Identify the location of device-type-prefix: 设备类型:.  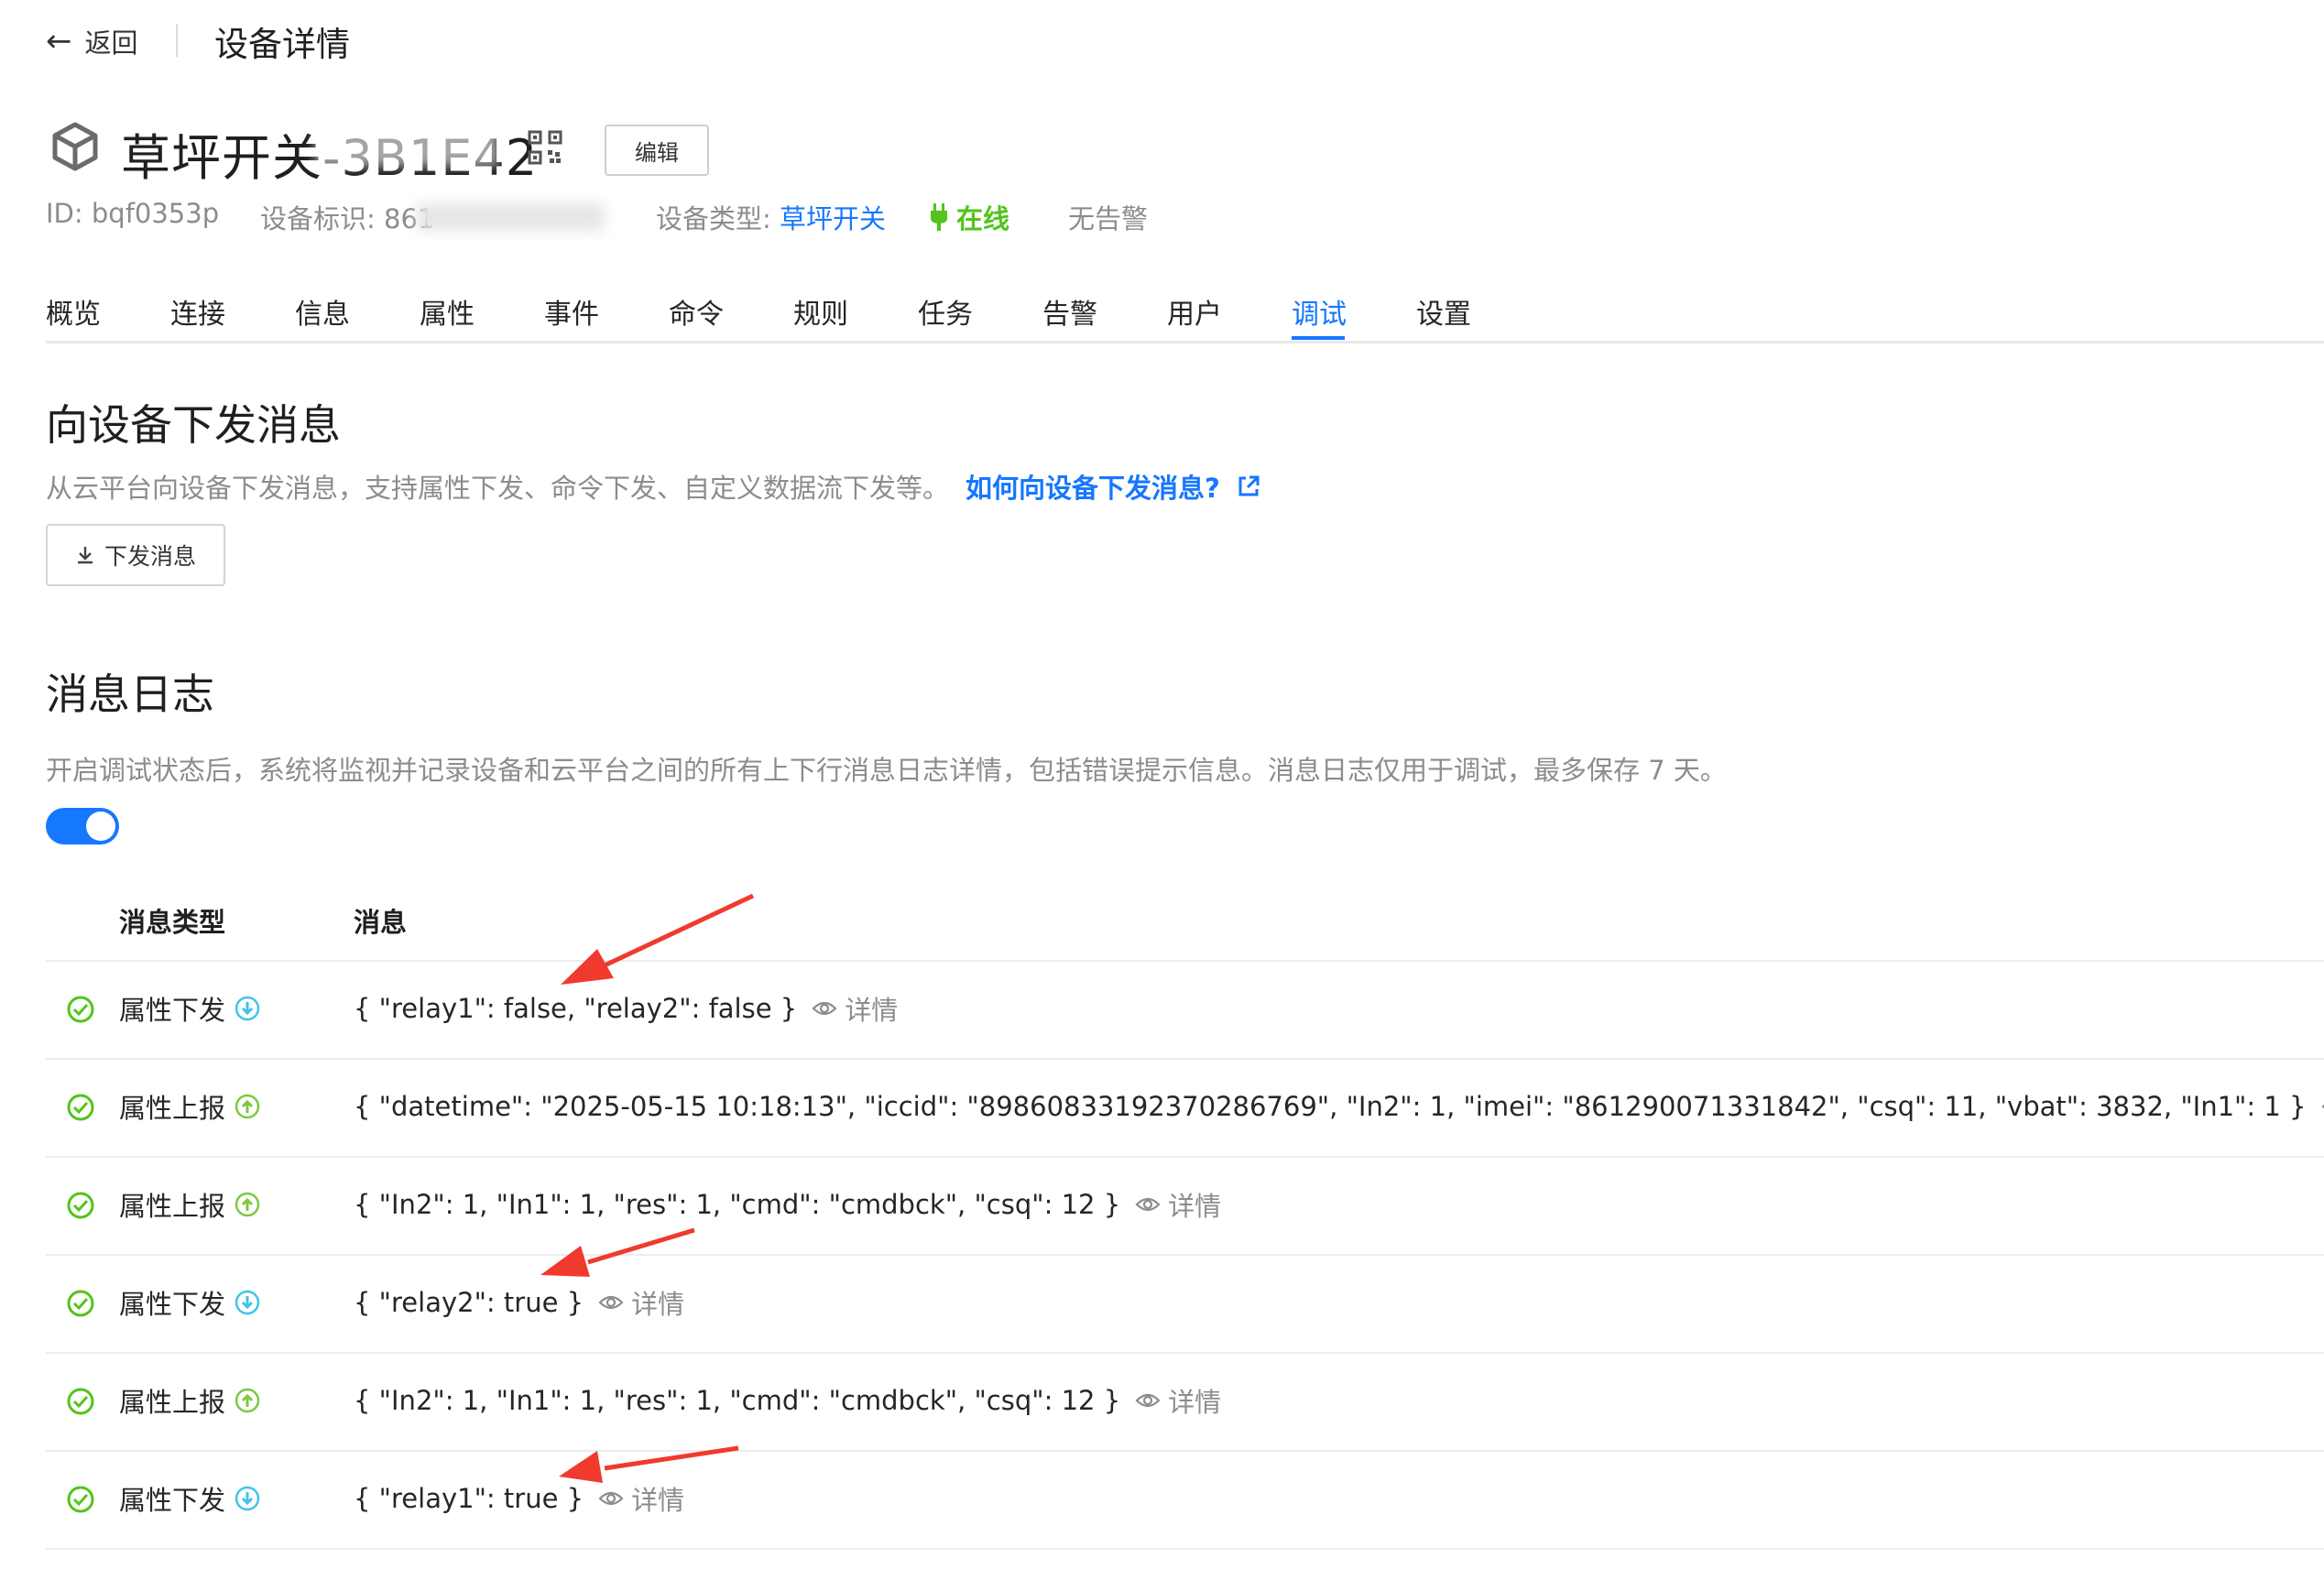
(718, 219).